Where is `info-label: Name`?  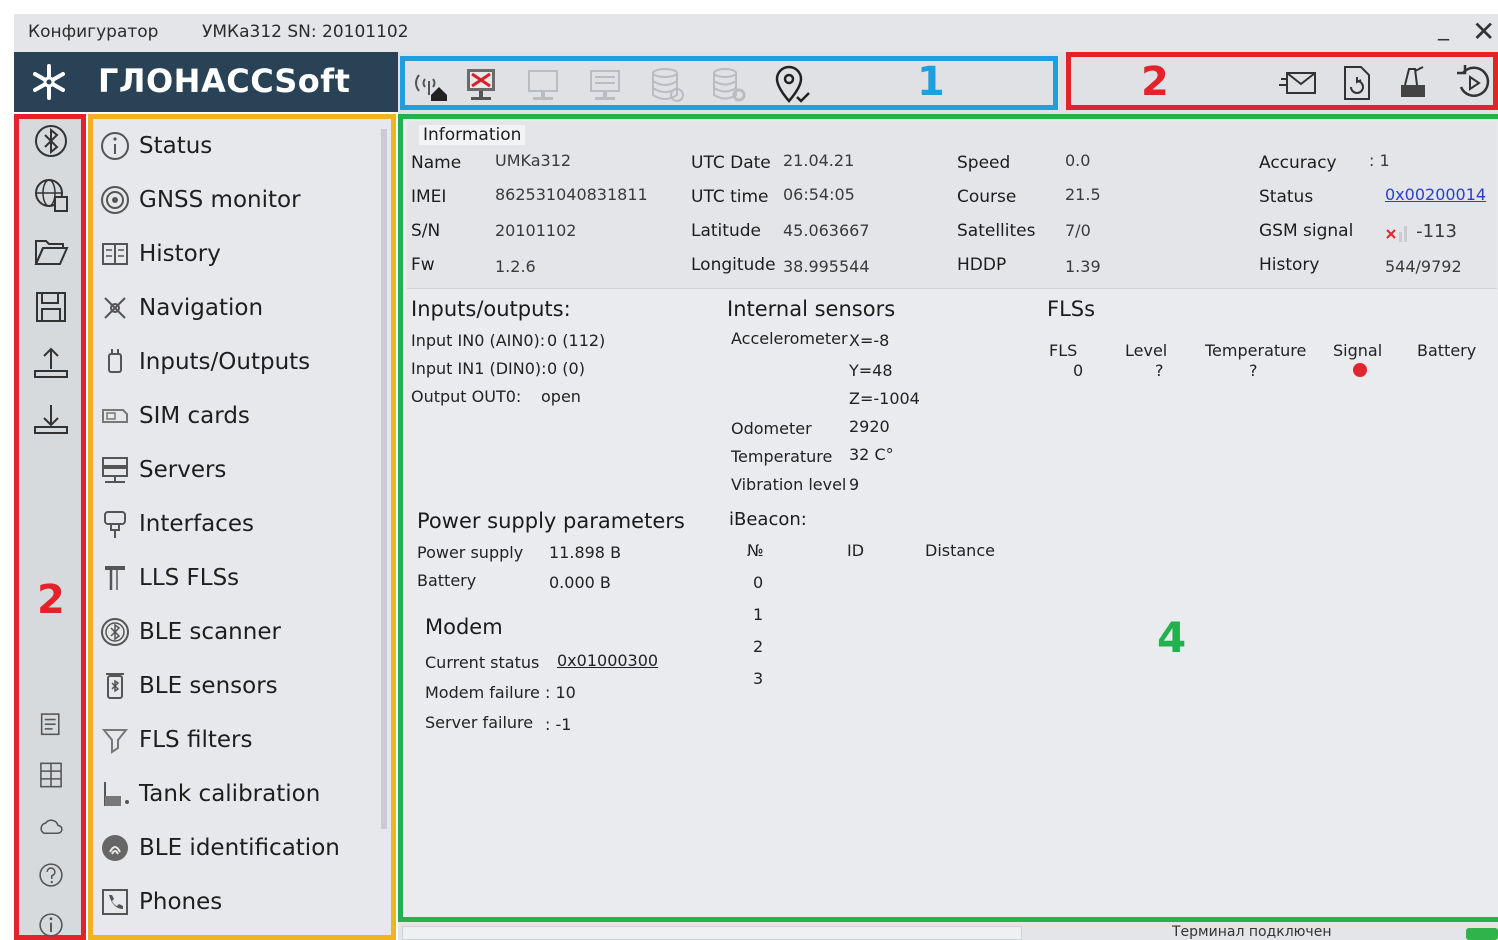
info-label: Name is located at coordinates (436, 163).